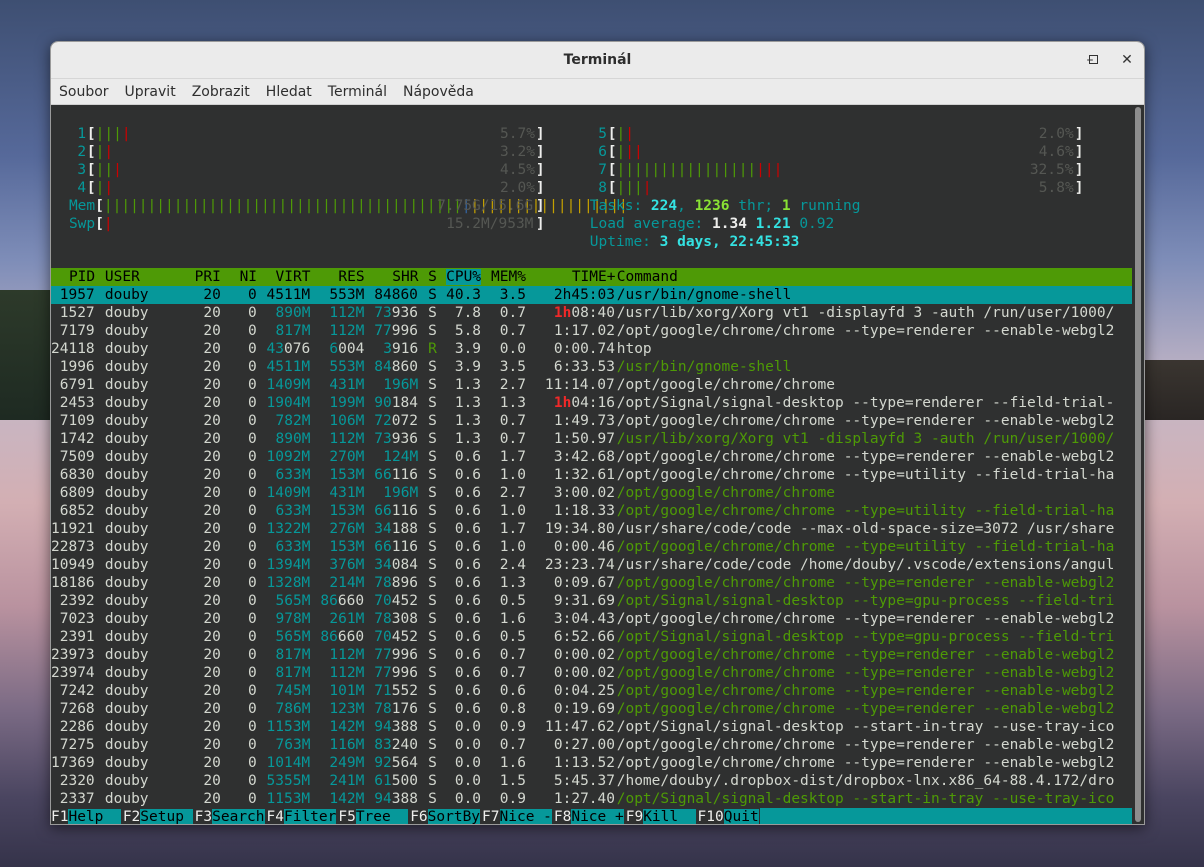  Describe the element at coordinates (221, 92) in the screenshot. I see `menu-item-2: Zobrazit` at that location.